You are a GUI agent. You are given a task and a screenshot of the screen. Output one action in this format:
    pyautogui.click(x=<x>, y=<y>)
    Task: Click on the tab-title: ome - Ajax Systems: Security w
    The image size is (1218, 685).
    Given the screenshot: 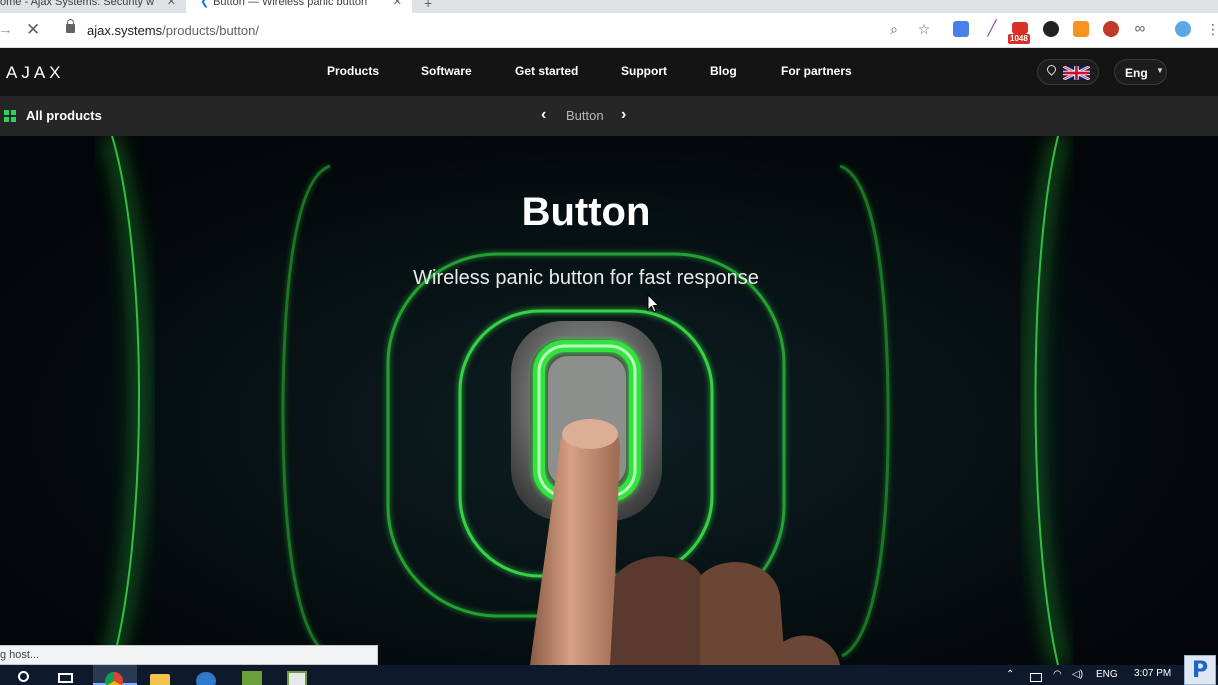 What is the action you would take?
    pyautogui.click(x=77, y=4)
    